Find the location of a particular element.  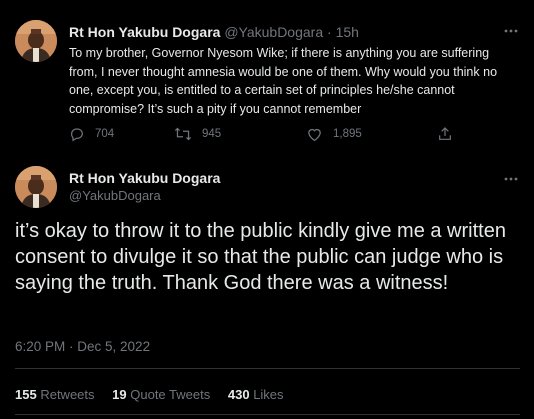

tweet-actions: 704 945 1,895 is located at coordinates (260, 134).